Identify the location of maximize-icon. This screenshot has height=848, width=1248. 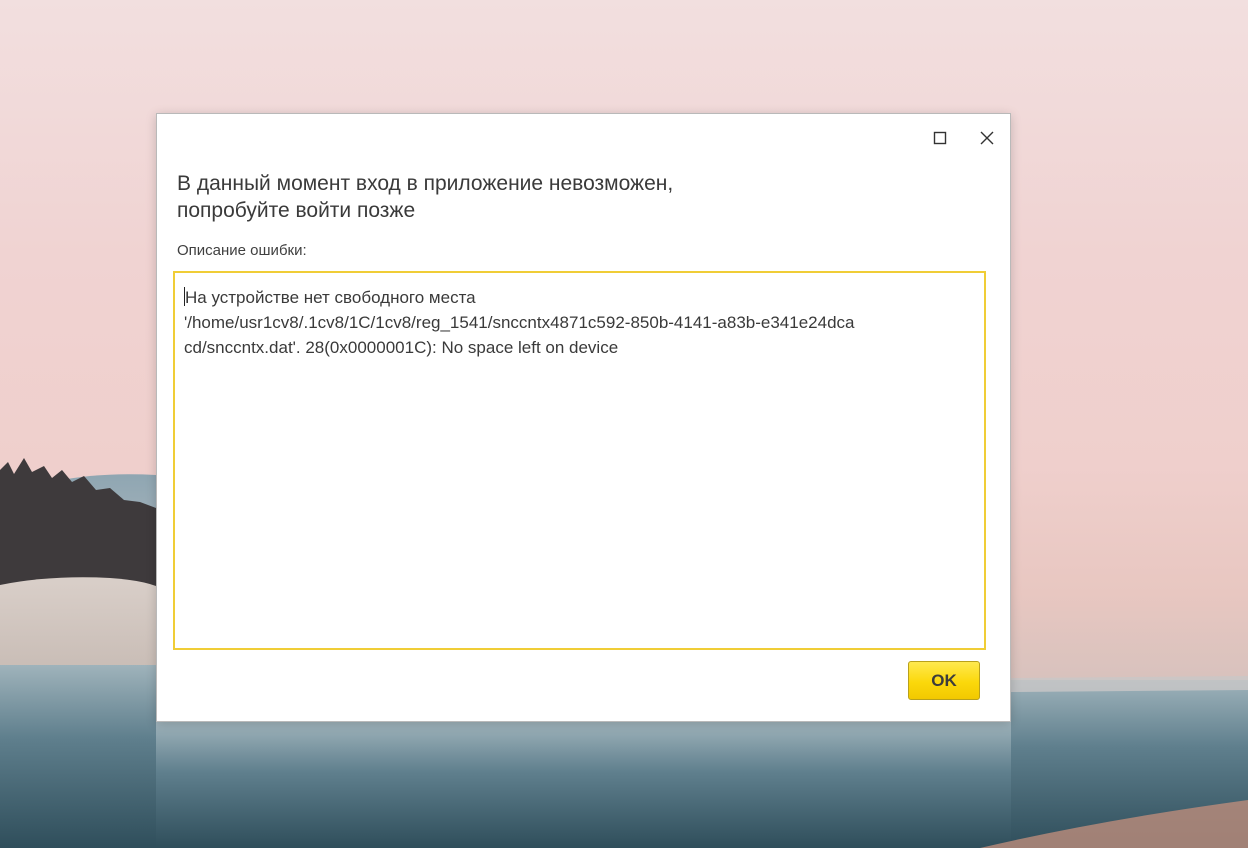
(940, 138).